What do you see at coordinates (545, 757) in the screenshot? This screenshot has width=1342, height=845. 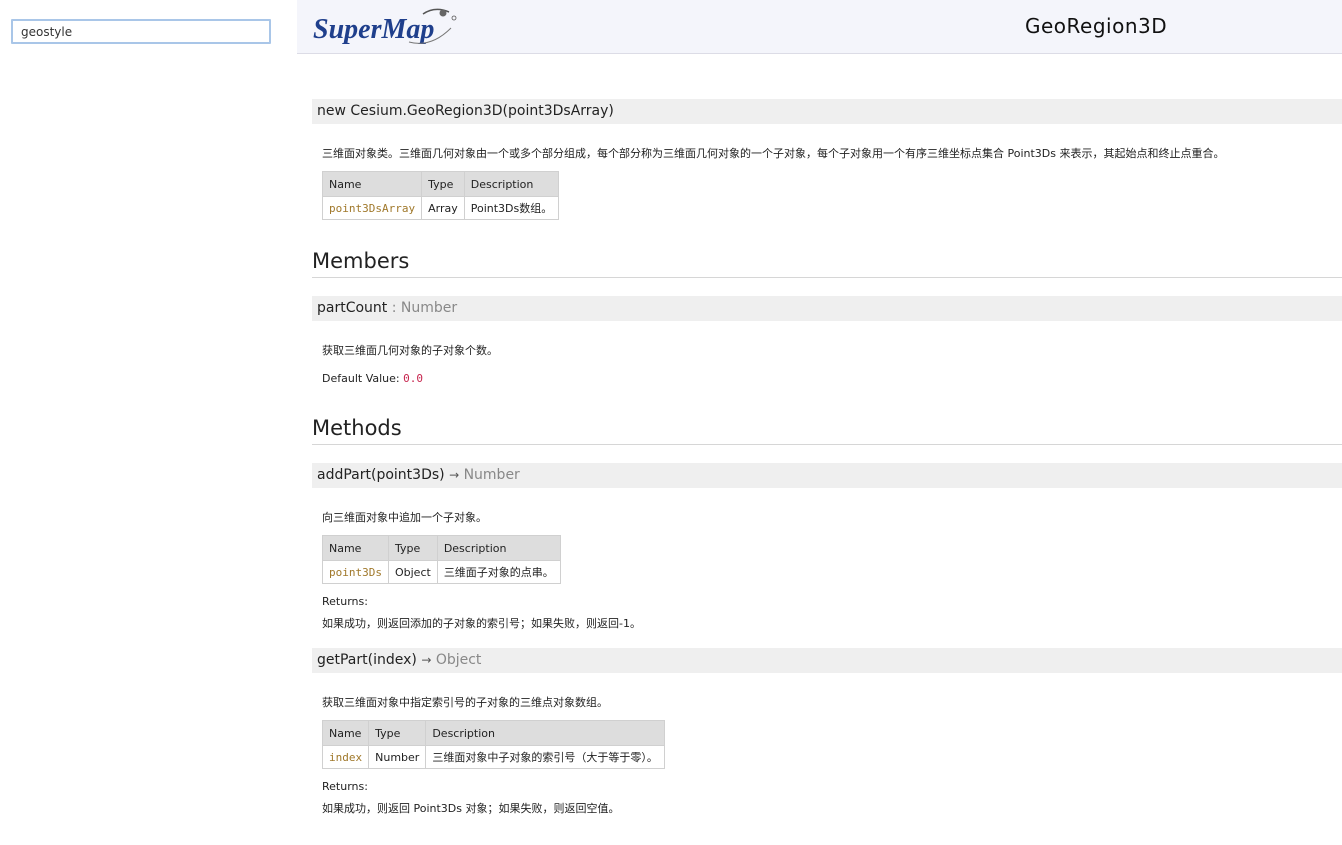 I see `param-description: 三维面对象中子对象的索引号（大于等于零）。` at bounding box center [545, 757].